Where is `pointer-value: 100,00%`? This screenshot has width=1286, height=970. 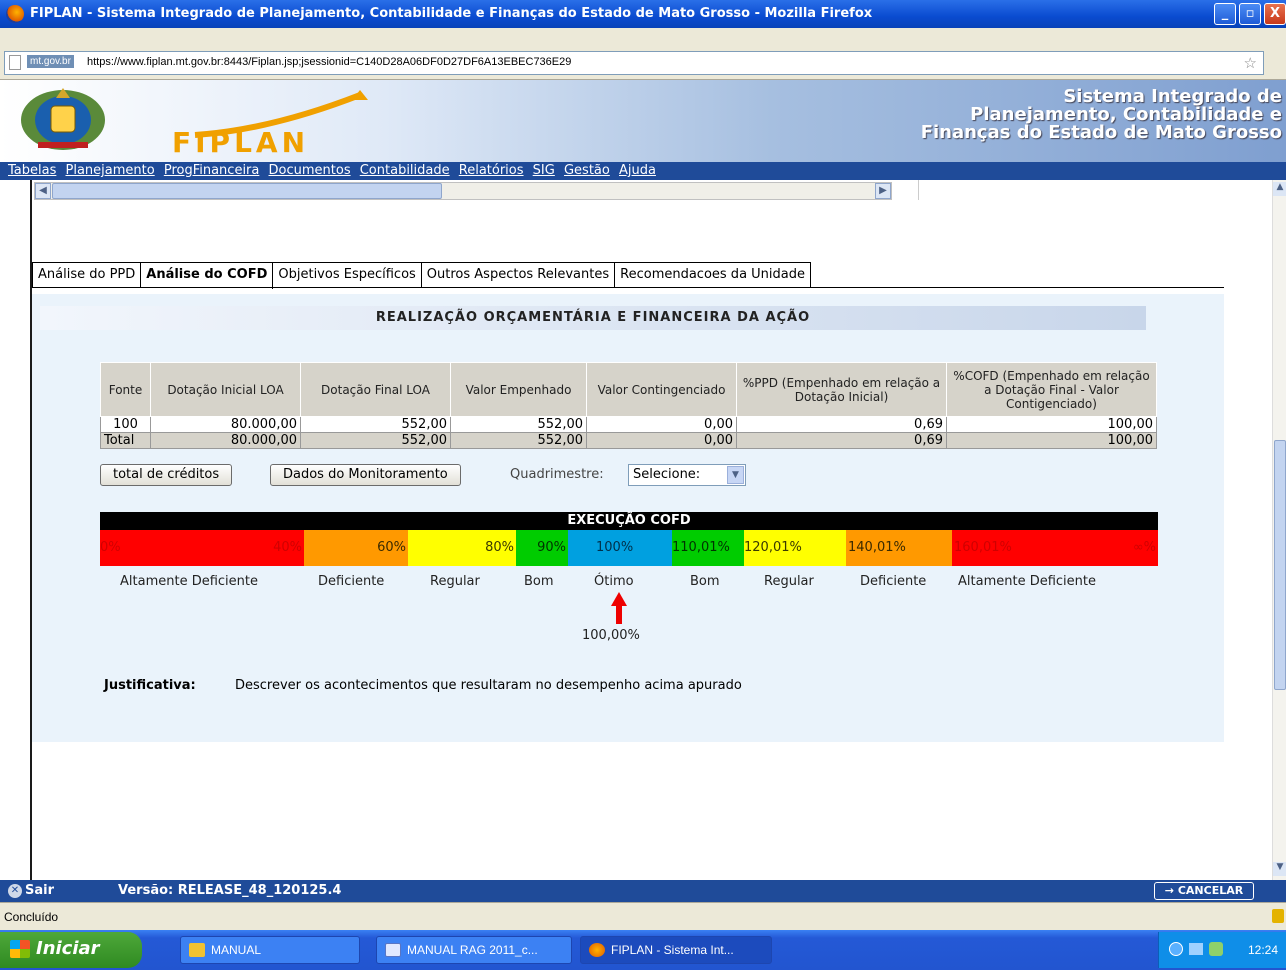 pointer-value: 100,00% is located at coordinates (611, 635).